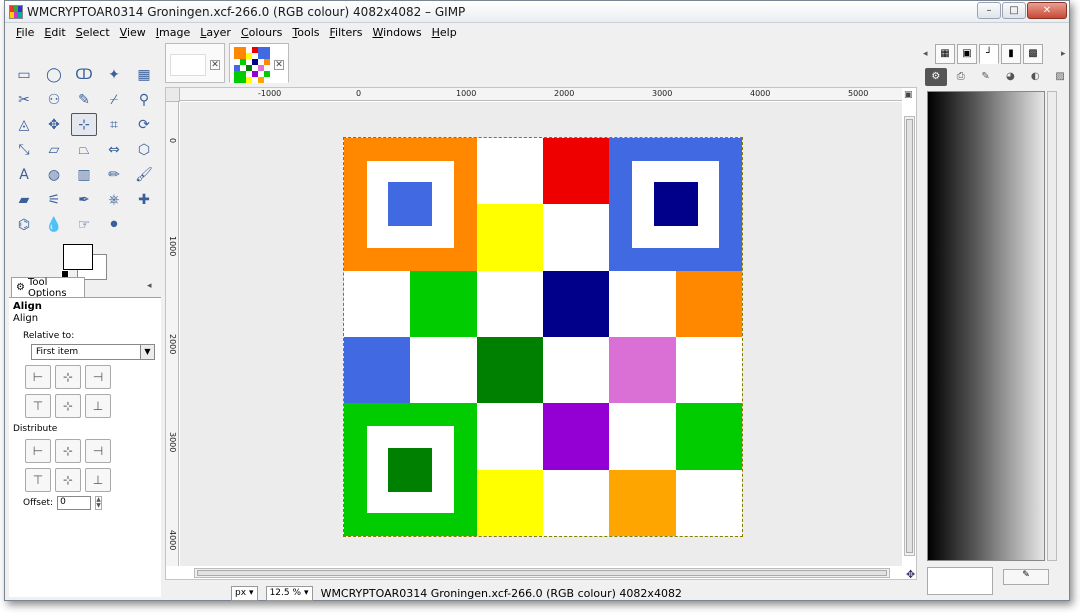  I want to click on distribute-top-button: ⊤, so click(38, 480).